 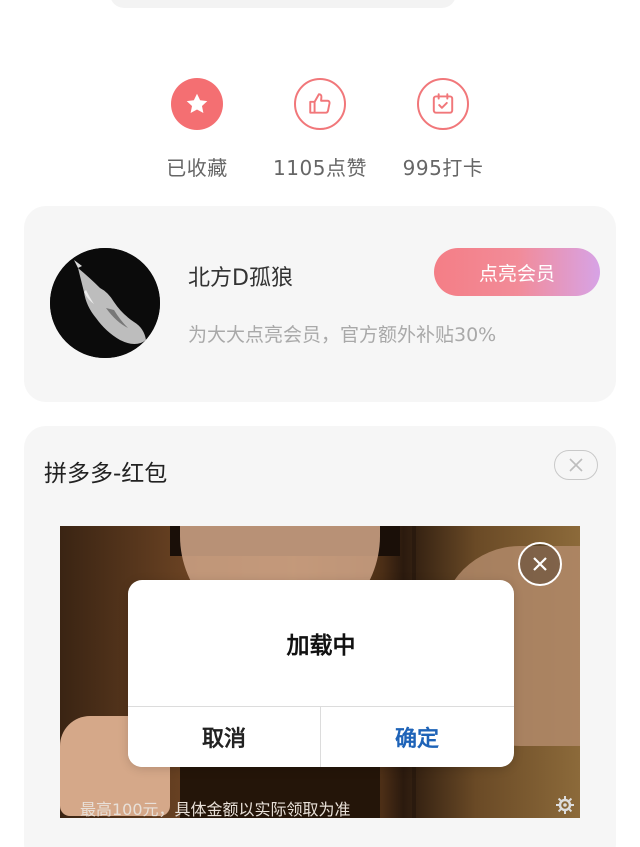 I want to click on dialog-message: 加载中, so click(x=321, y=646).